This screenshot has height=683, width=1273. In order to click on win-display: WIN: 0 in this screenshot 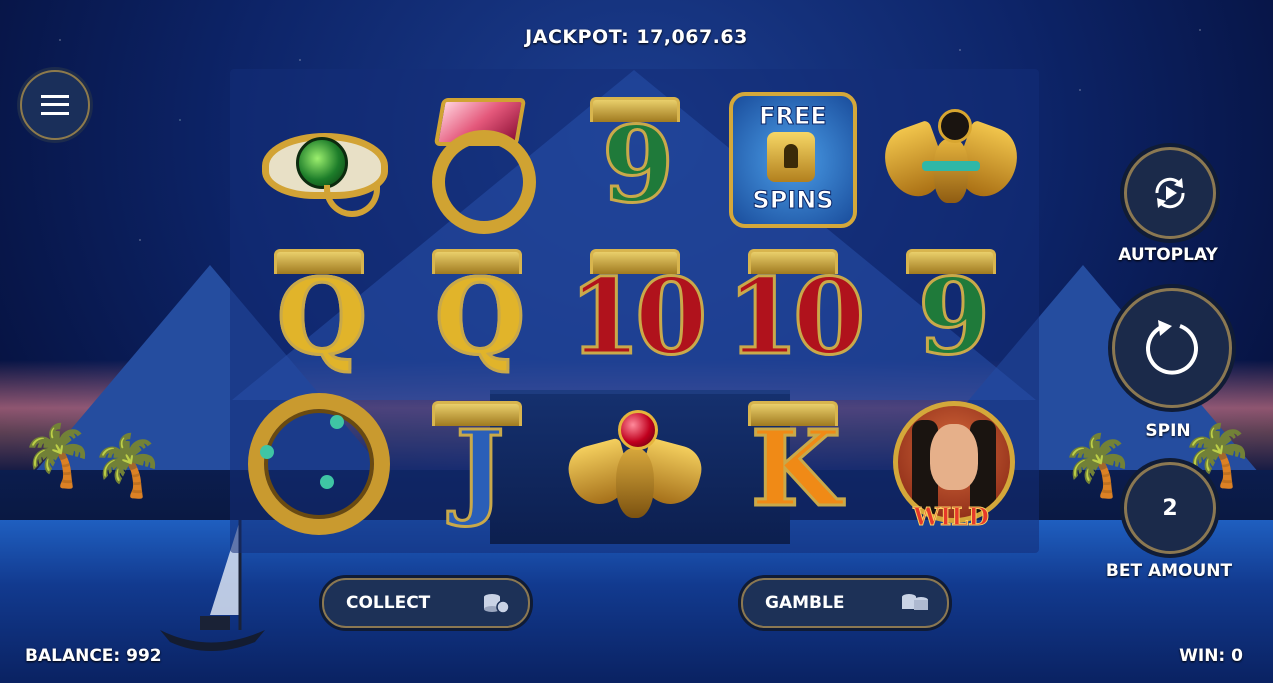, I will do `click(1211, 656)`.